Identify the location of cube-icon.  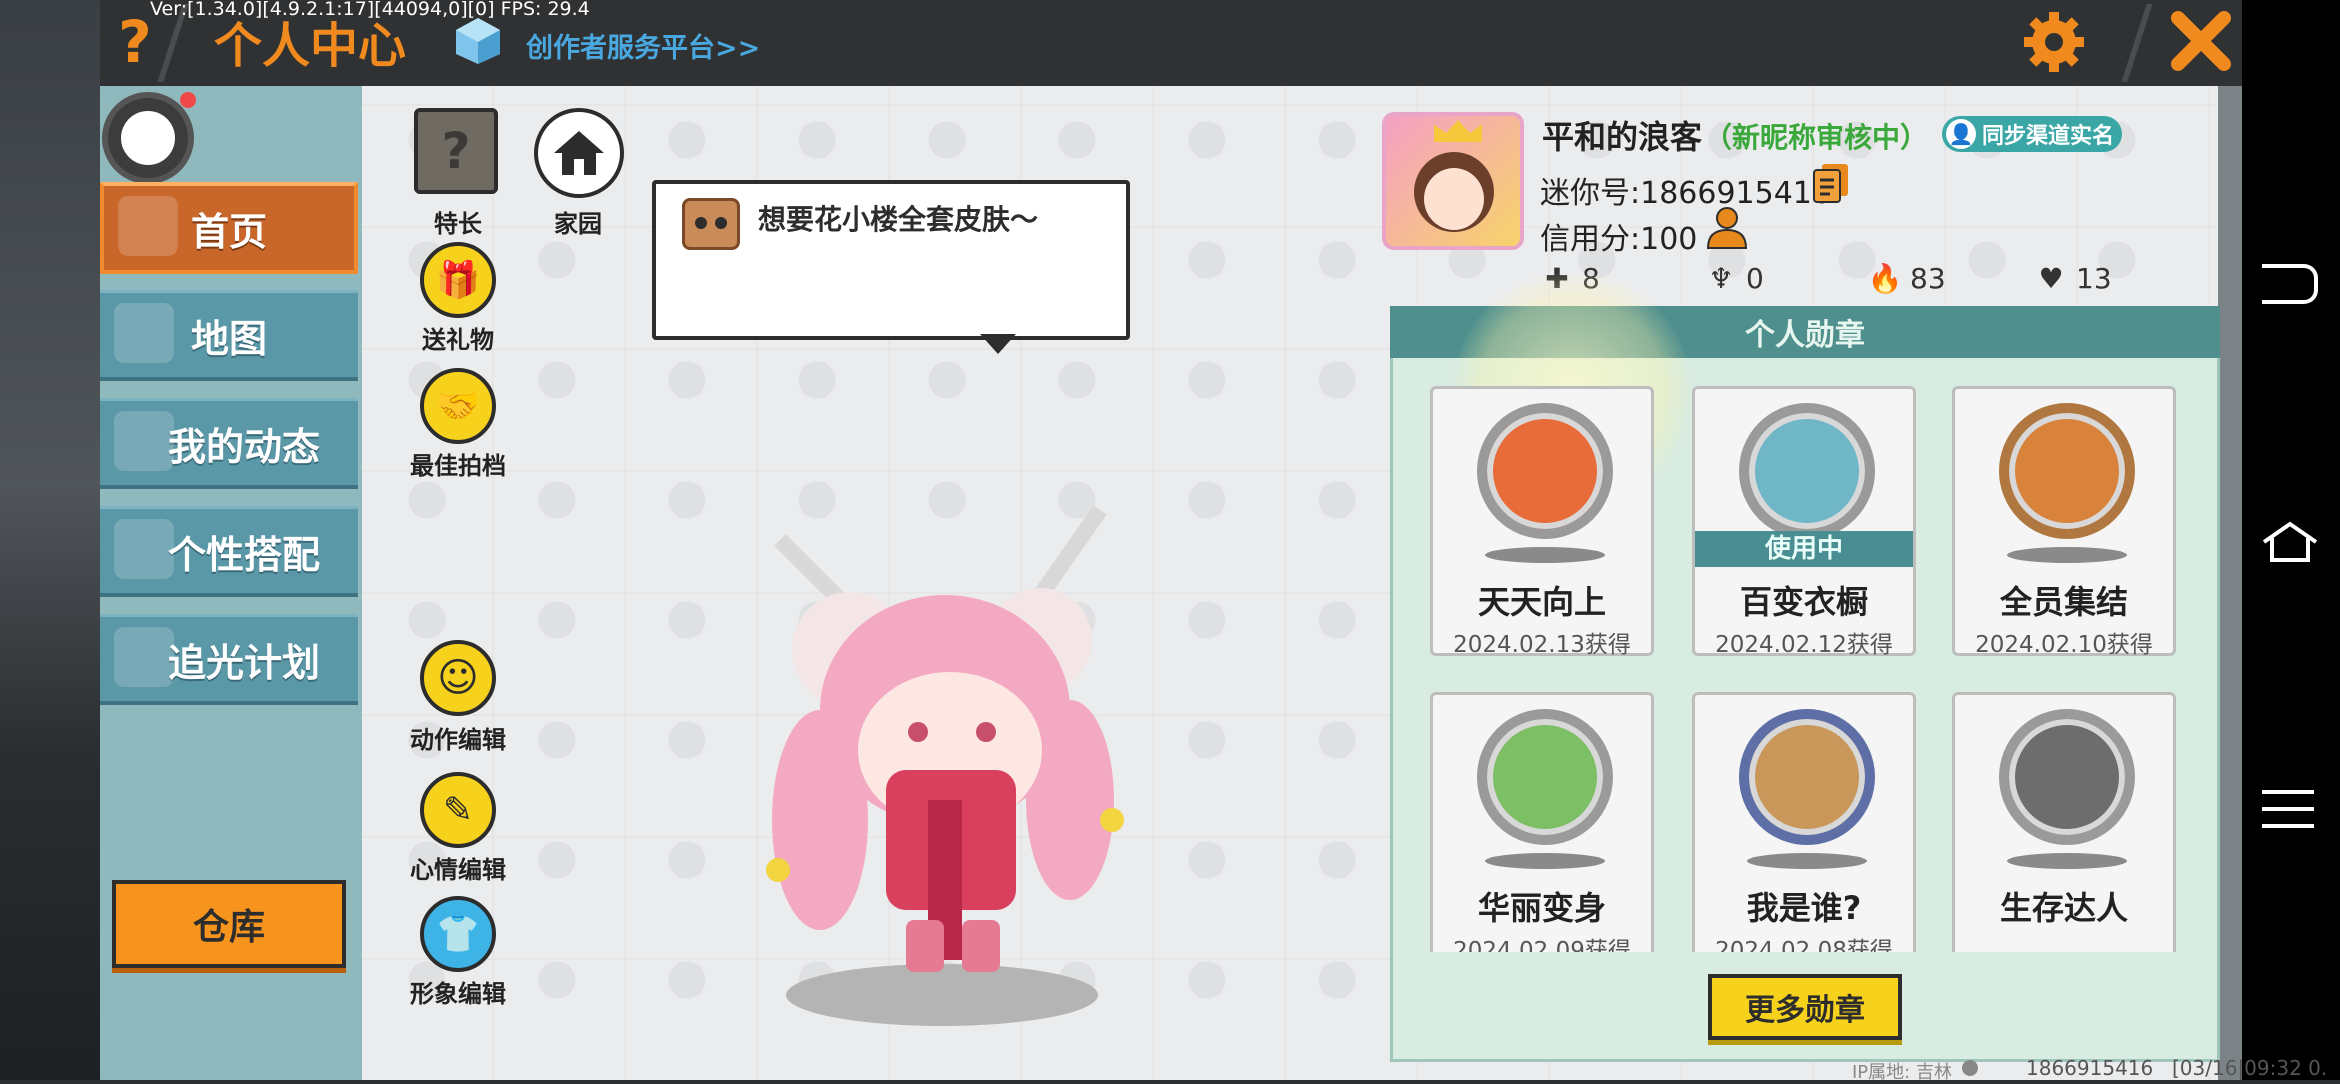
(478, 41).